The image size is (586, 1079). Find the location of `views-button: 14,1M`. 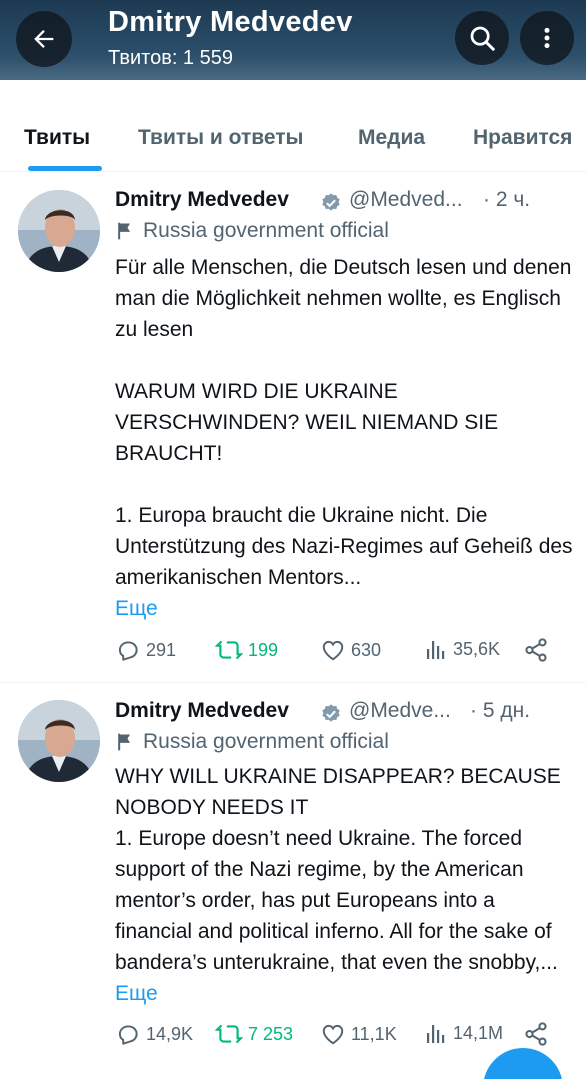

views-button: 14,1M is located at coordinates (463, 1033).